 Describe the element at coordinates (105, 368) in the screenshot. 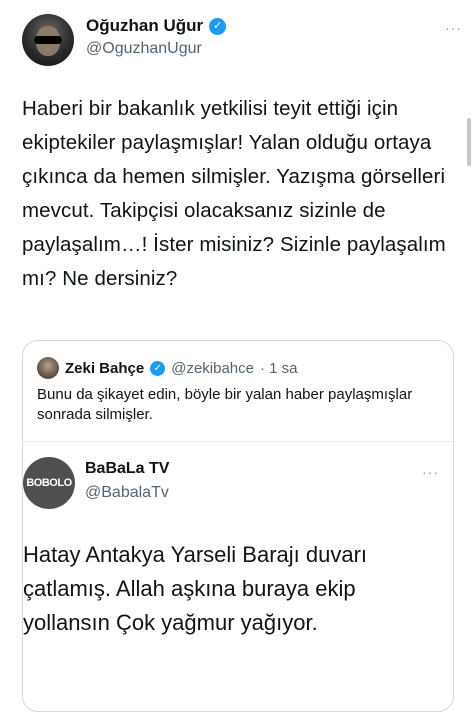

I see `quoted-author-name: Zeki Bahçe` at that location.